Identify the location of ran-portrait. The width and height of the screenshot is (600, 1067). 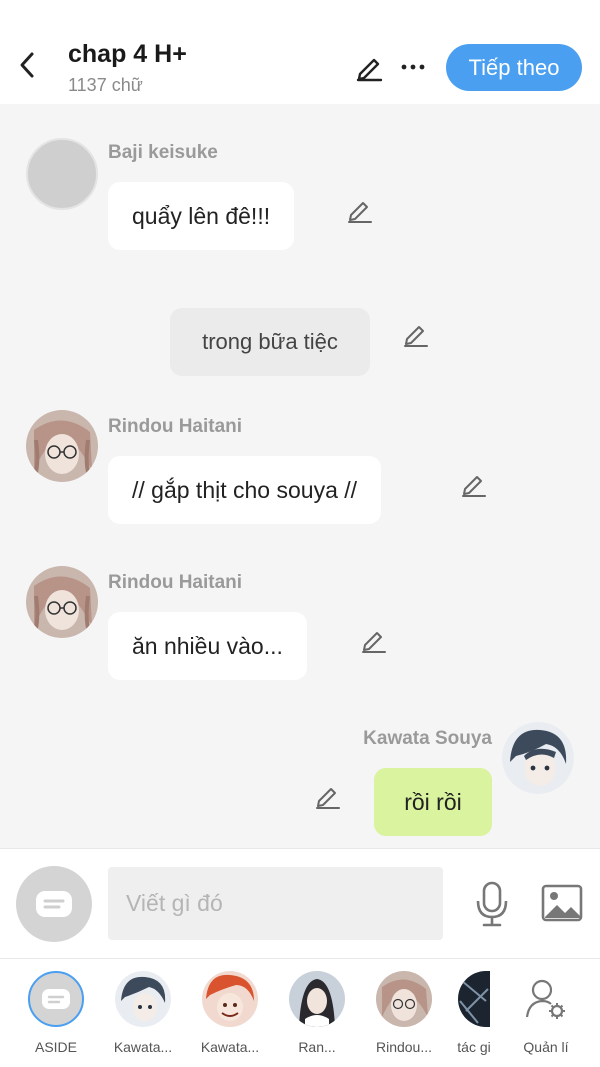
(317, 999).